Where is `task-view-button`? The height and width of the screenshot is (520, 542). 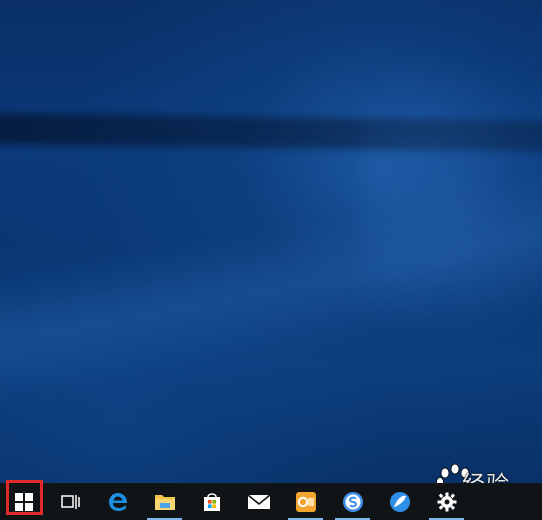
task-view-button is located at coordinates (70, 501).